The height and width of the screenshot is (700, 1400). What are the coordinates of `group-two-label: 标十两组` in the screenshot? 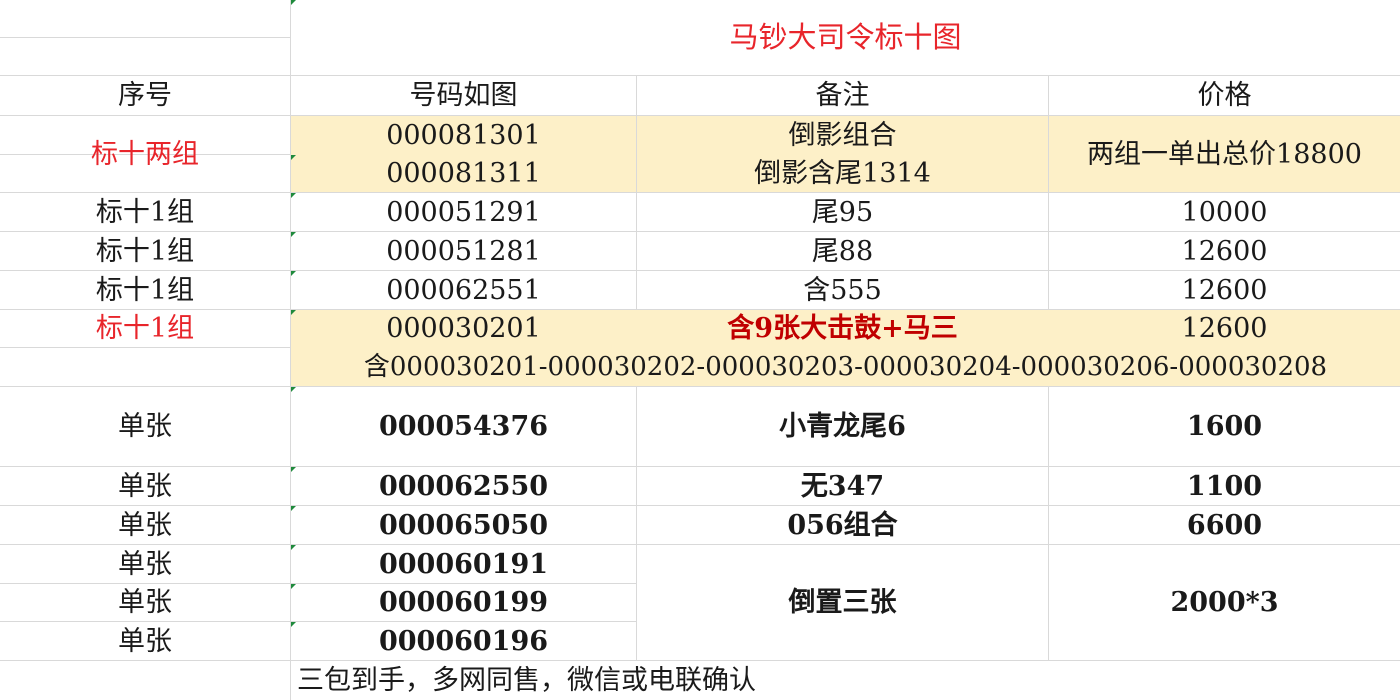 It's located at (145, 154).